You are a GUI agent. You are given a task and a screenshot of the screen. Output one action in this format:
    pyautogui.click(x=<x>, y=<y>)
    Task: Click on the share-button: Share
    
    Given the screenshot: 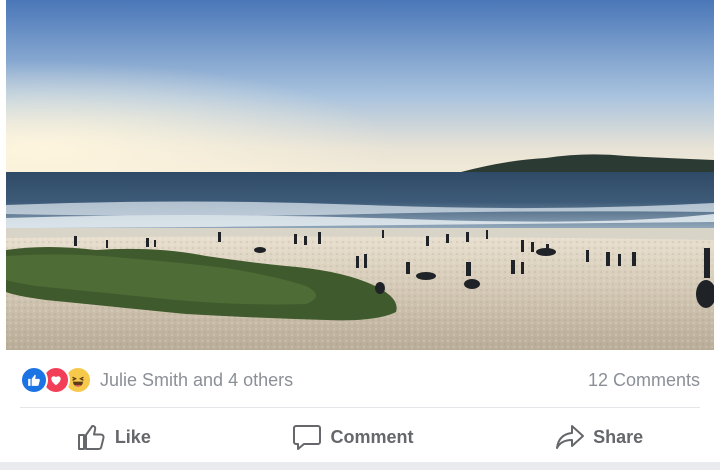 What is the action you would take?
    pyautogui.click(x=599, y=437)
    